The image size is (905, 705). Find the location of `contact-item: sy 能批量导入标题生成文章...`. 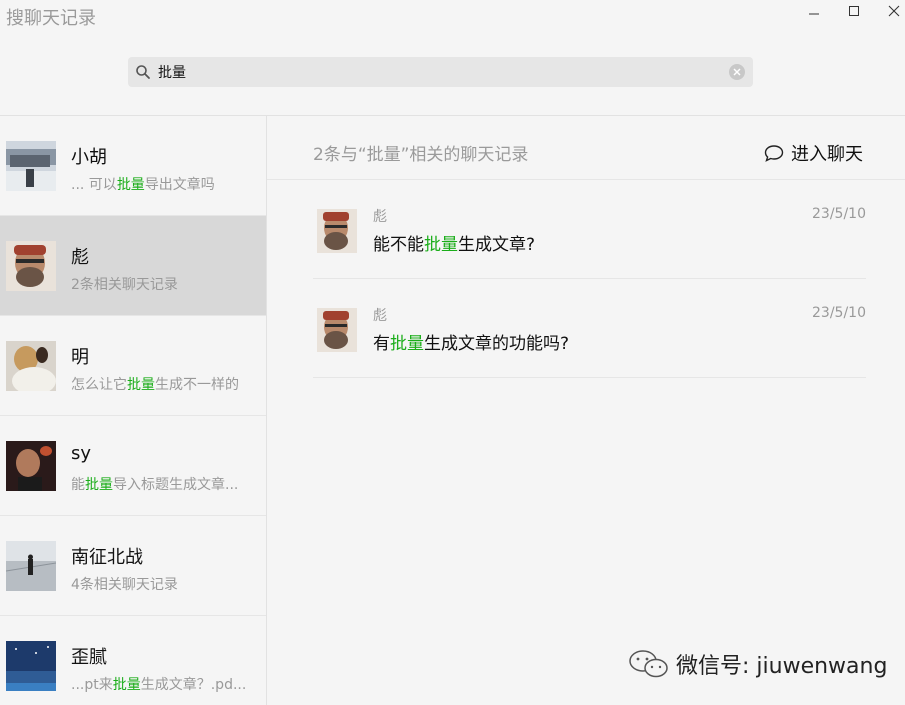

contact-item: sy 能批量导入标题生成文章... is located at coordinates (133, 466).